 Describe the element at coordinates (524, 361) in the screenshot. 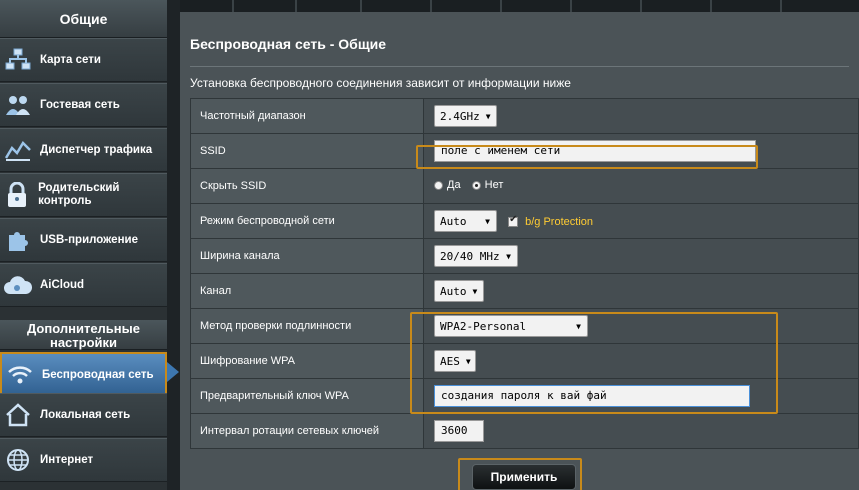

I see `table-row: Шифрование WPA AES ▼` at that location.